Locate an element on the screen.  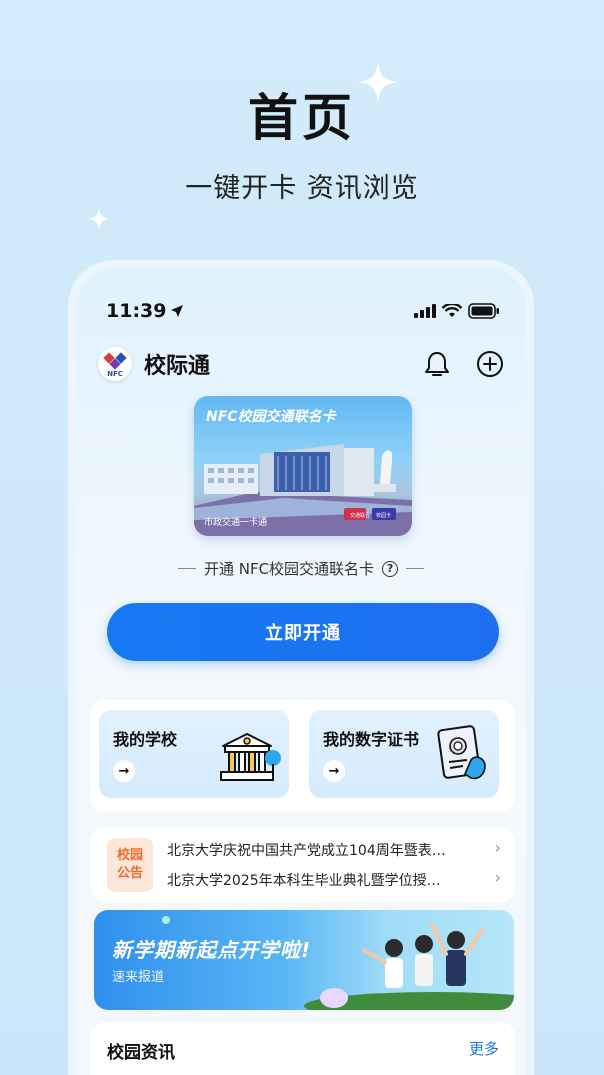
certificate-icon is located at coordinates (461, 752).